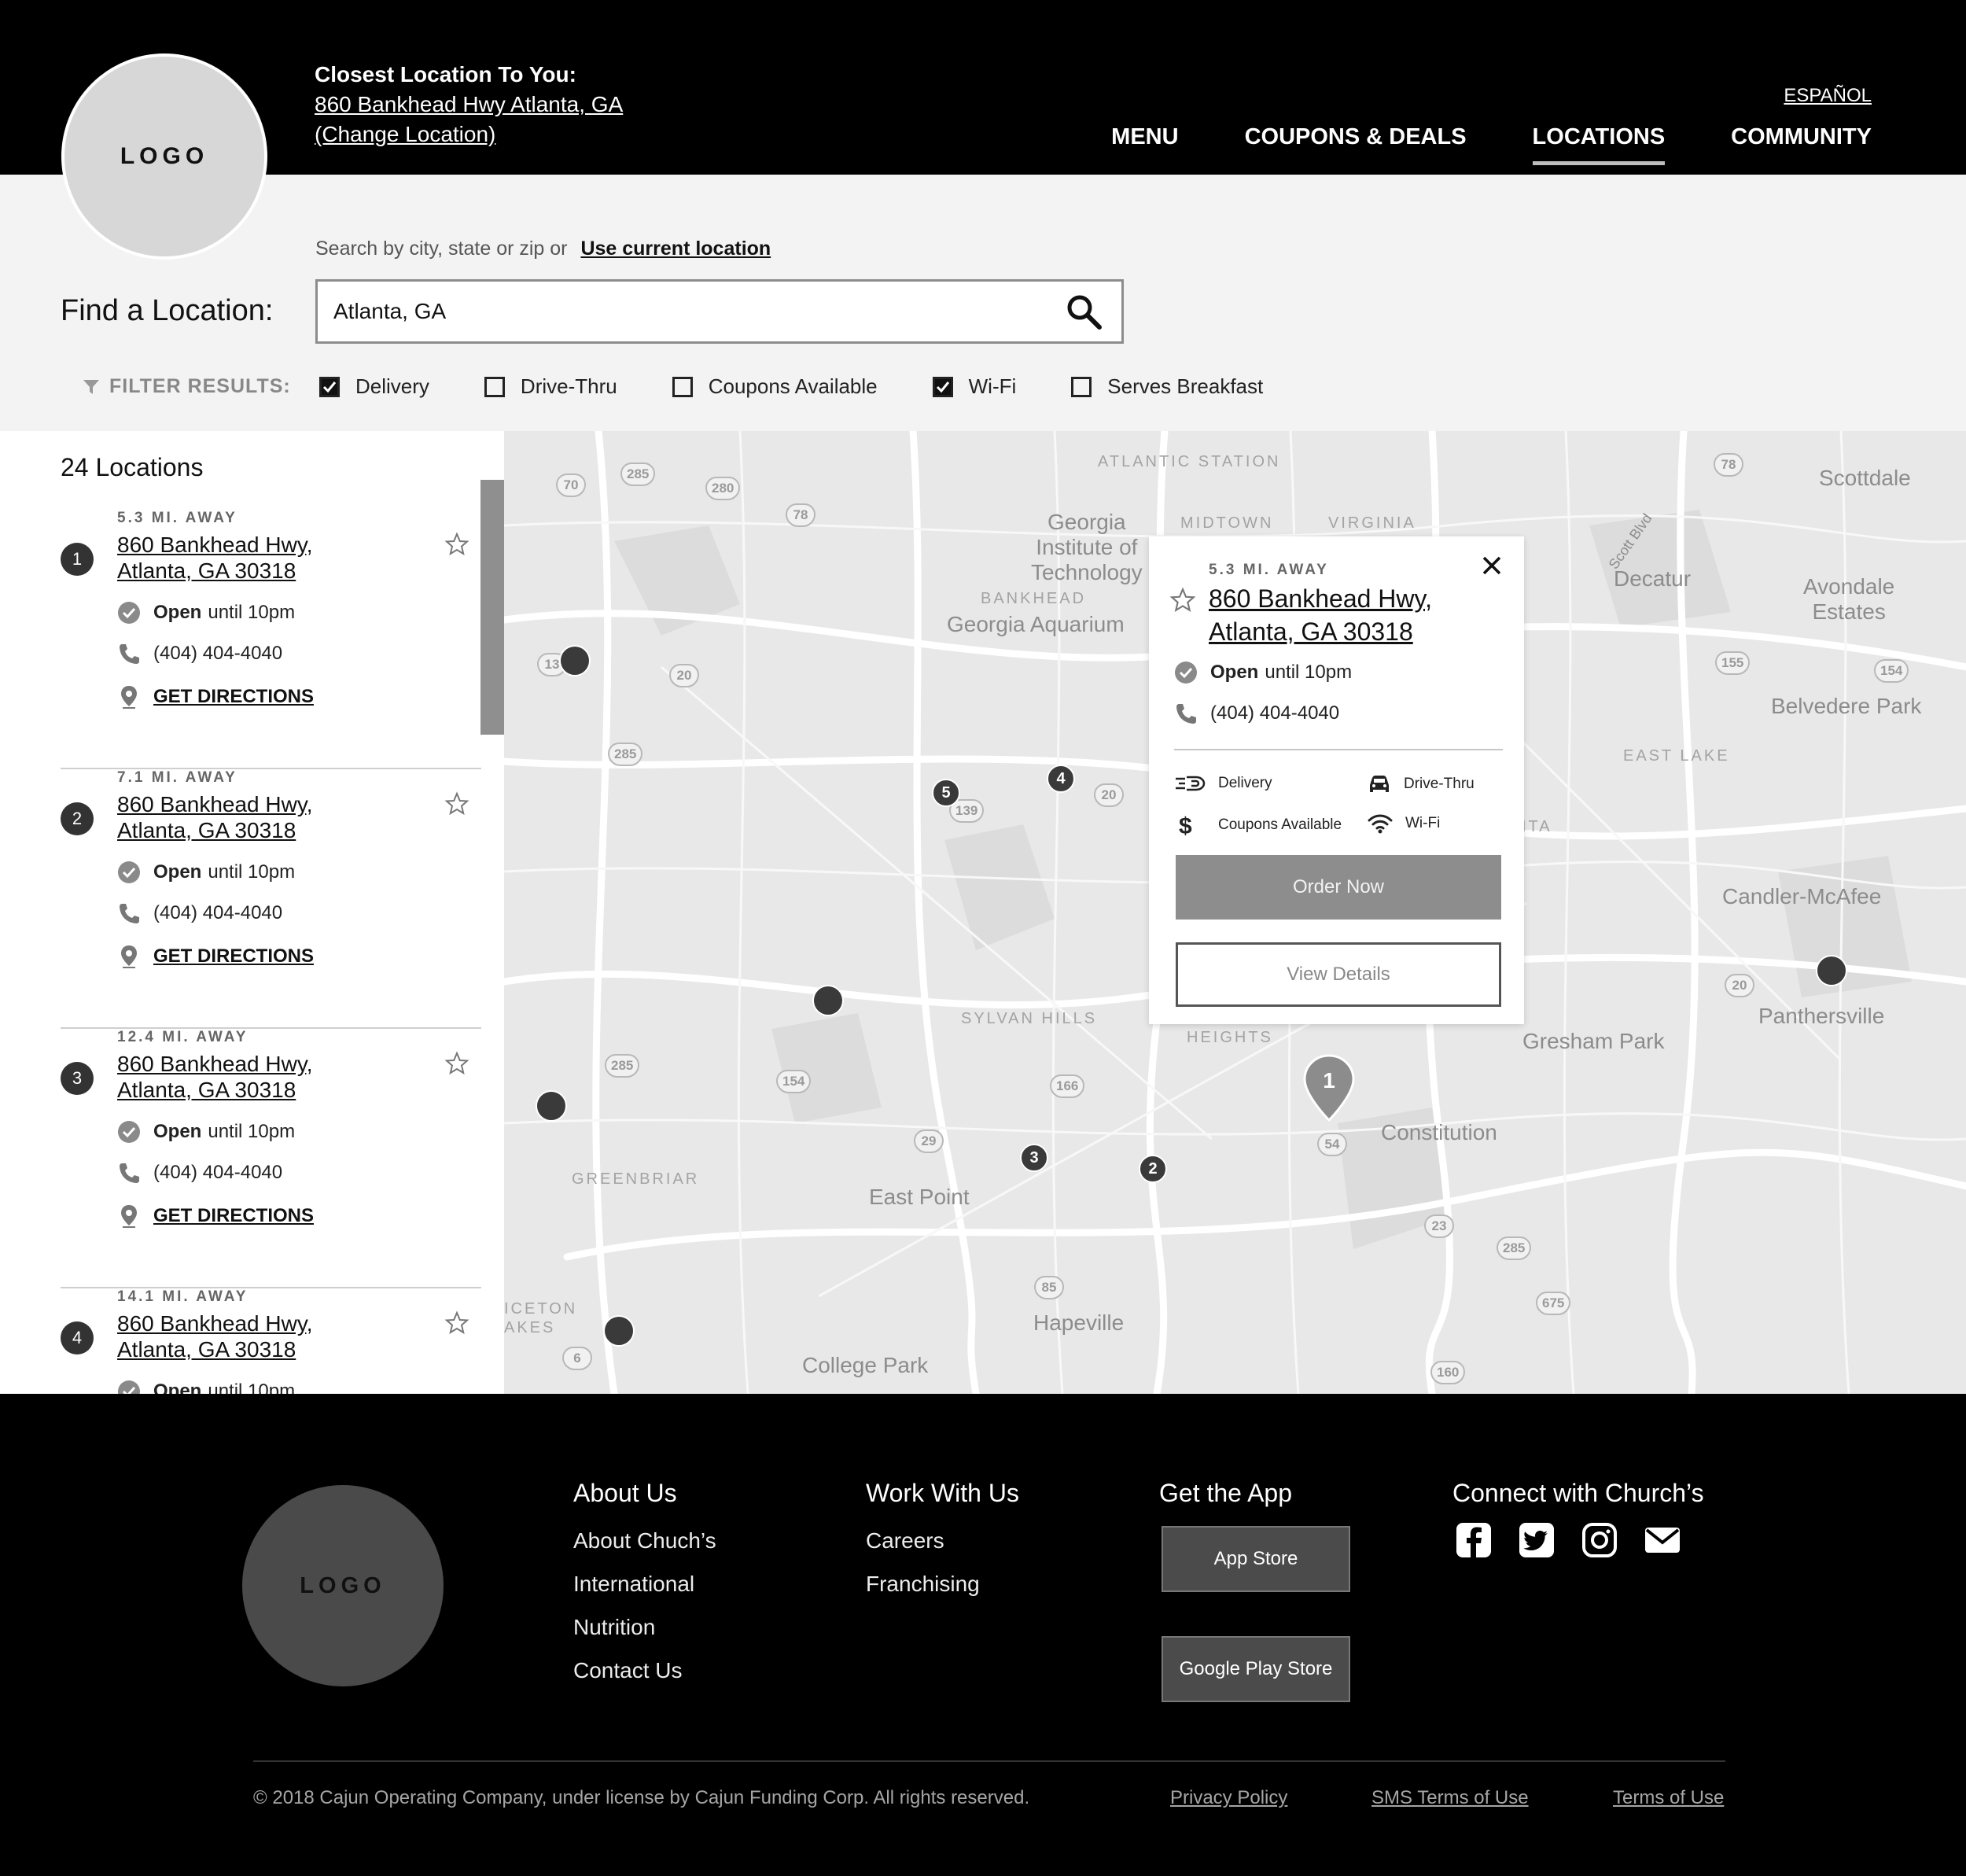 The width and height of the screenshot is (1966, 1876). Describe the element at coordinates (1474, 1540) in the screenshot. I see `facebook-icon` at that location.